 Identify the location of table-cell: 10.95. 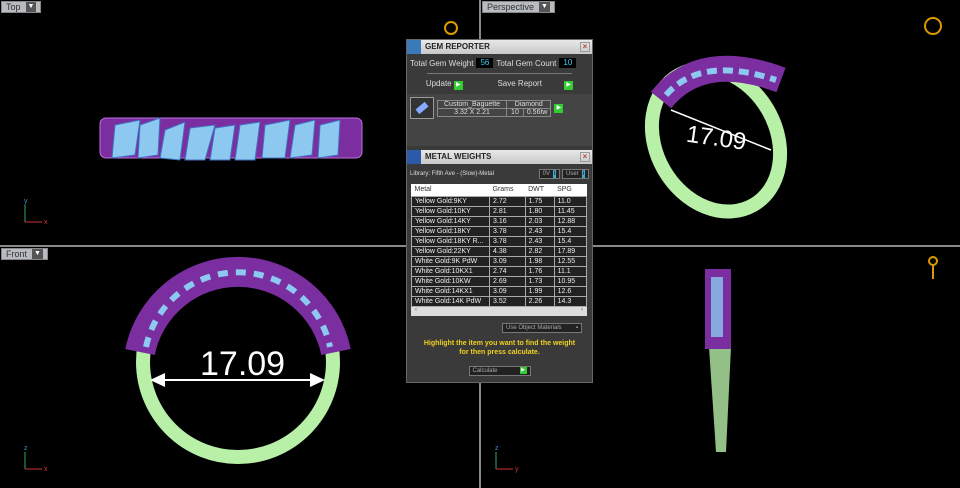
(570, 281).